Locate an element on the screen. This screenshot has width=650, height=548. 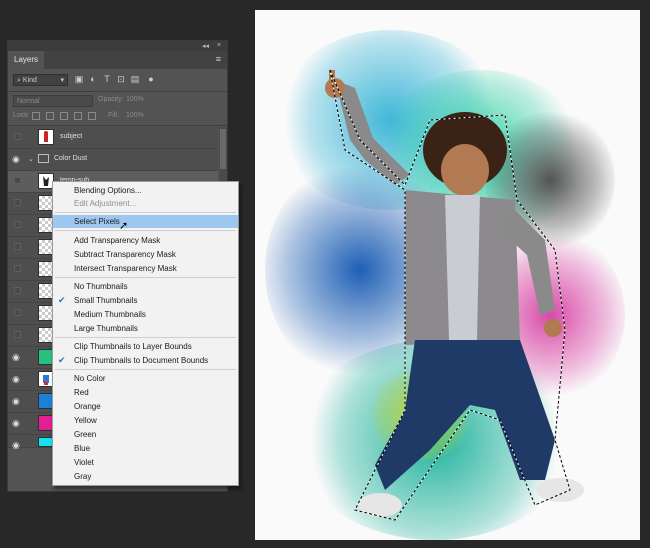
menu-item-add-transparency-mask: Add Transparency Mask is located at coordinates (145, 240).